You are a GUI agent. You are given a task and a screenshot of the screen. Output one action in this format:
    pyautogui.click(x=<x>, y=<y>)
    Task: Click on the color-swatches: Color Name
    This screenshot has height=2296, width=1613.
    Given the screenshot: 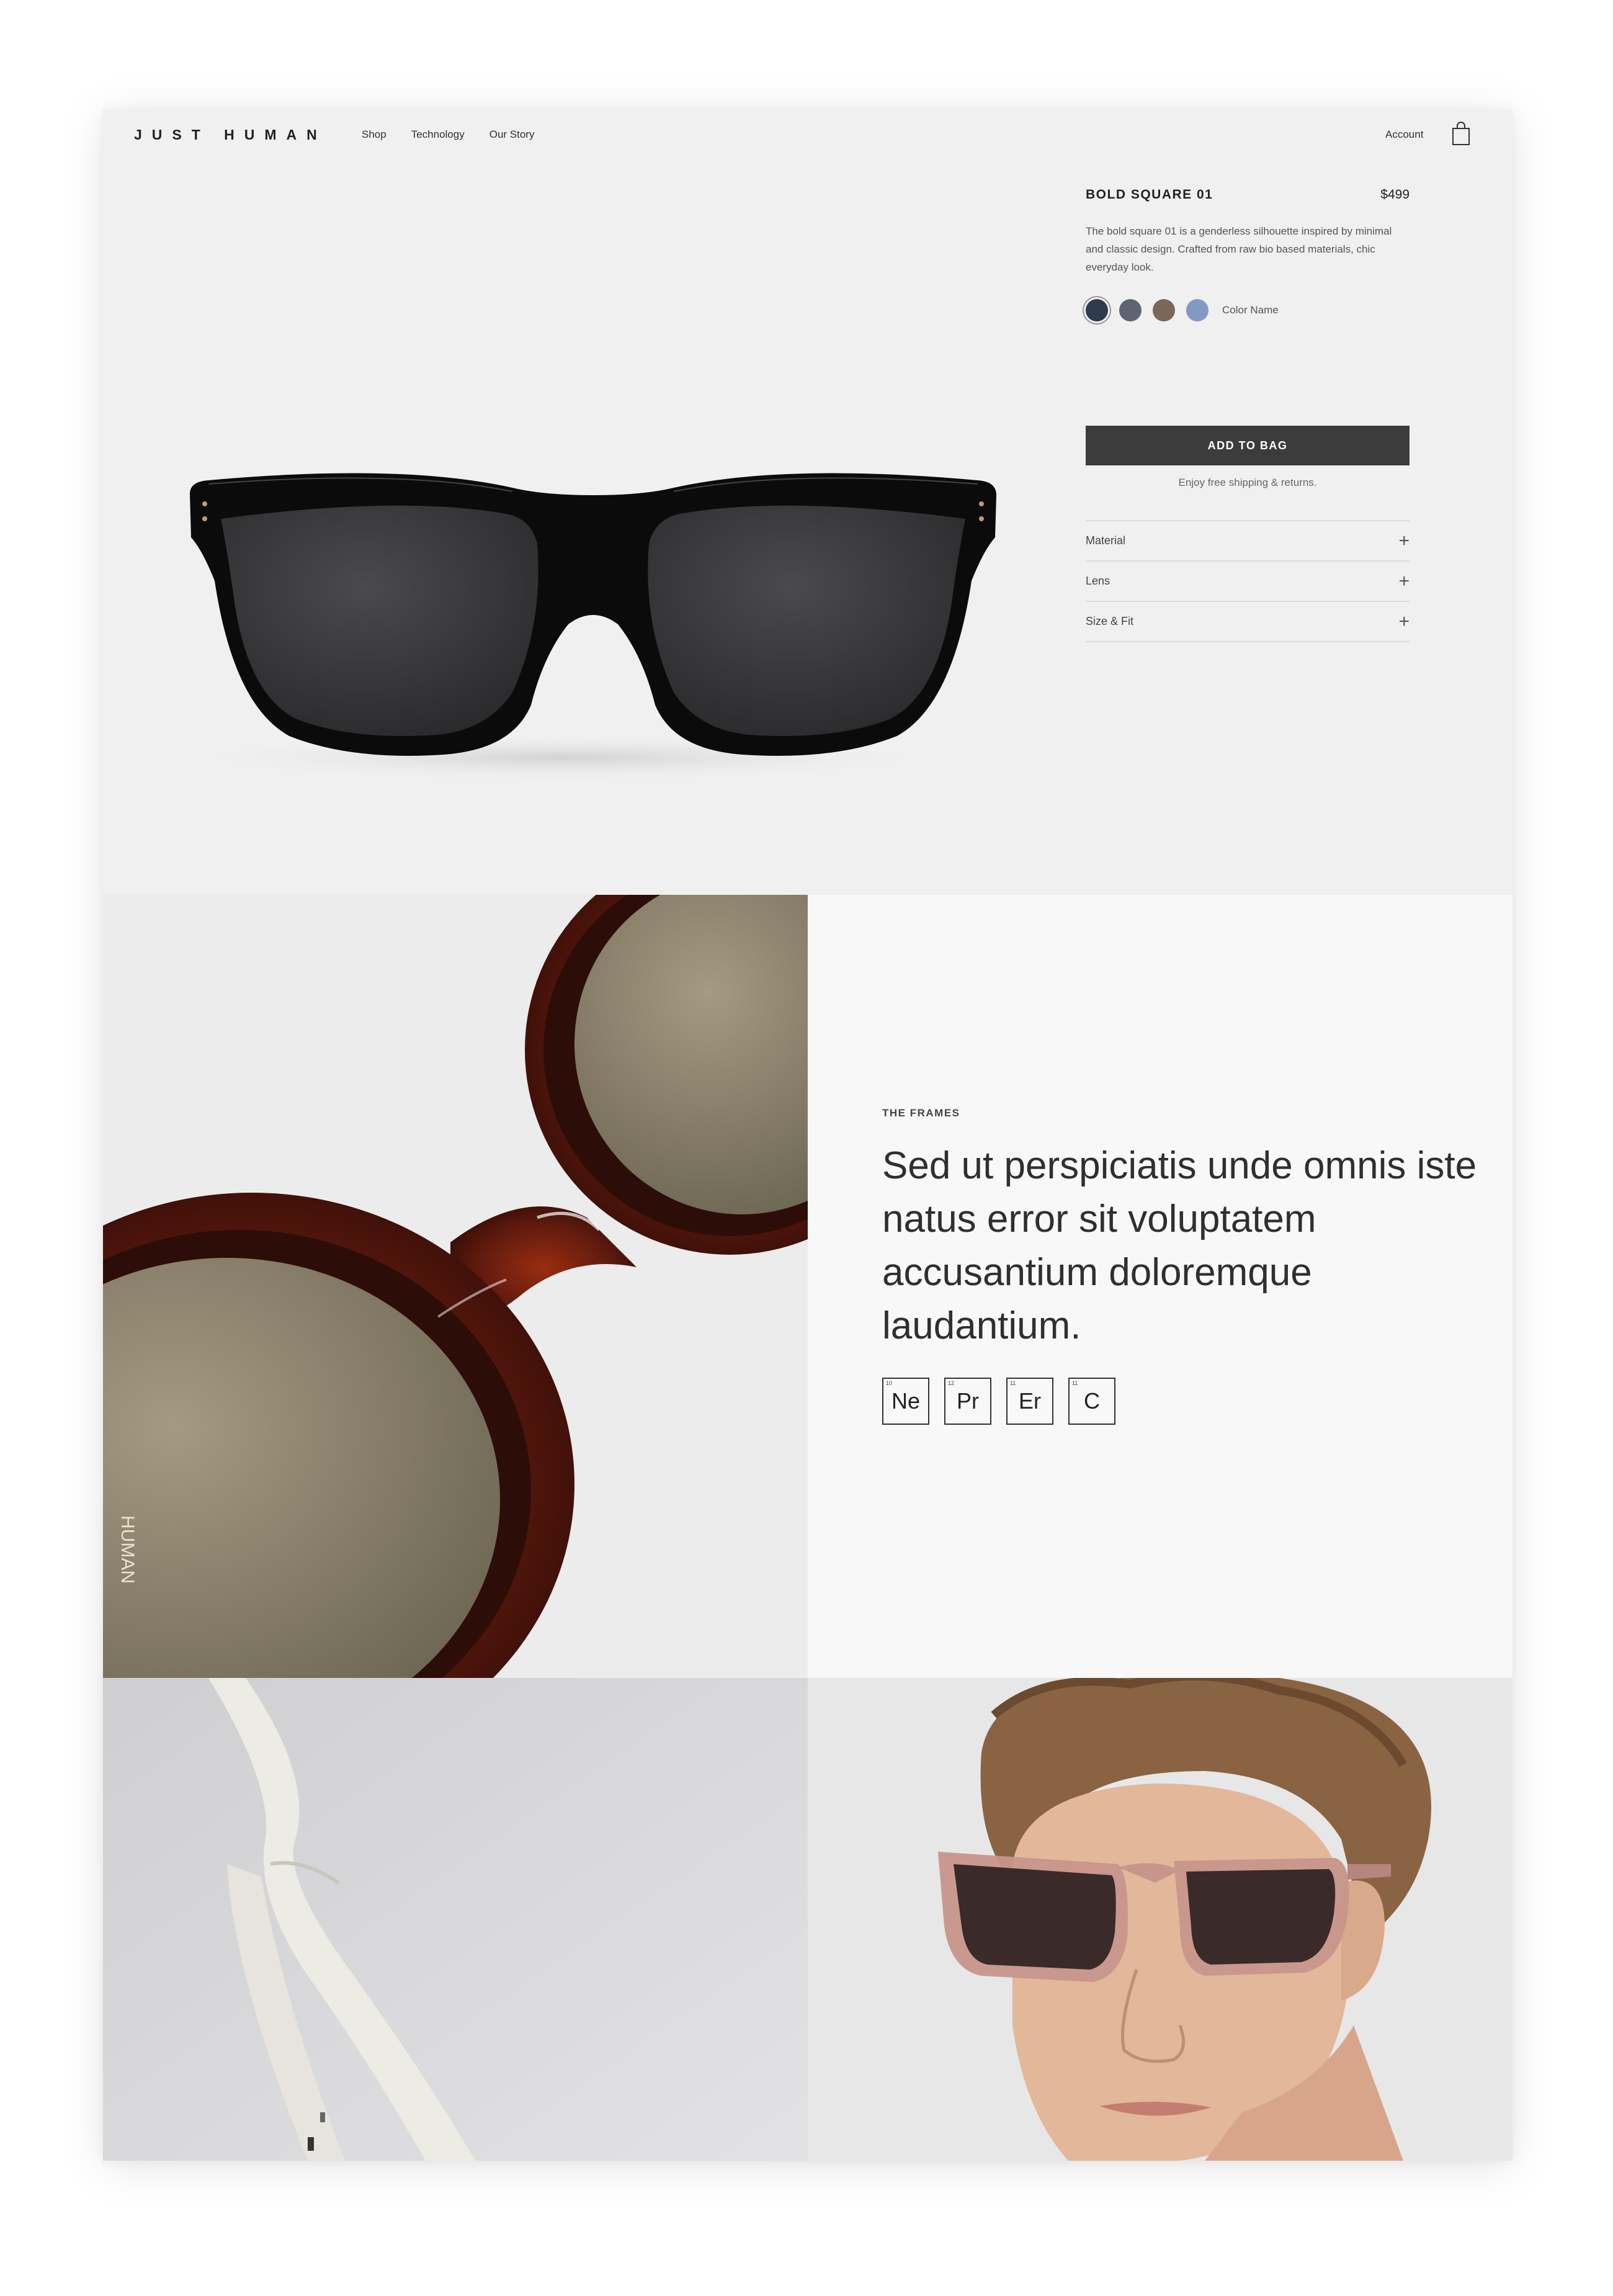 What is the action you would take?
    pyautogui.click(x=1183, y=310)
    